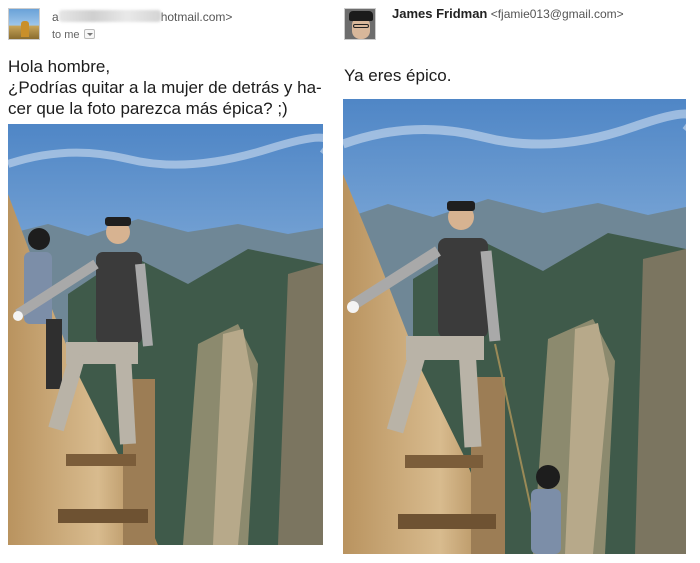 The height and width of the screenshot is (563, 700). What do you see at coordinates (25, 29) in the screenshot?
I see `profile-photo-icon` at bounding box center [25, 29].